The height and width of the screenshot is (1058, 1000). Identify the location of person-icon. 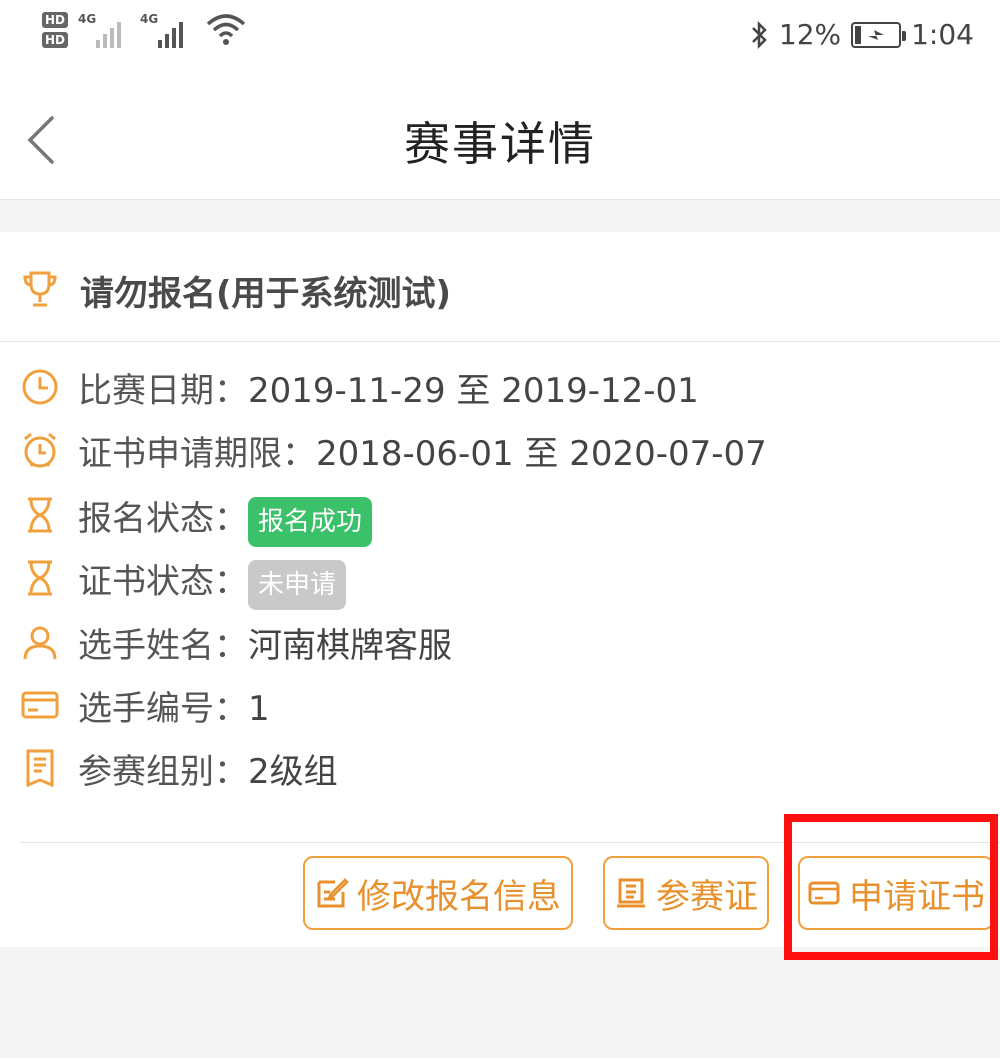
(40, 643).